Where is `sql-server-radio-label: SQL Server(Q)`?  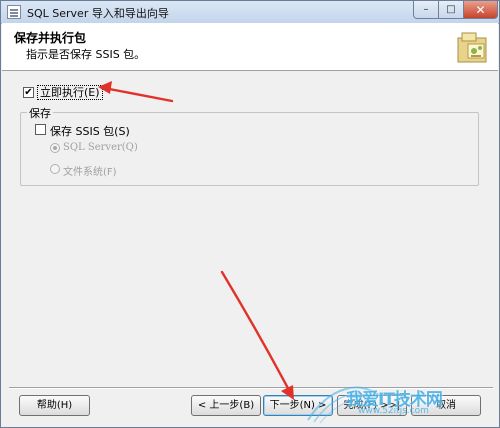 sql-server-radio-label: SQL Server(Q) is located at coordinates (100, 147).